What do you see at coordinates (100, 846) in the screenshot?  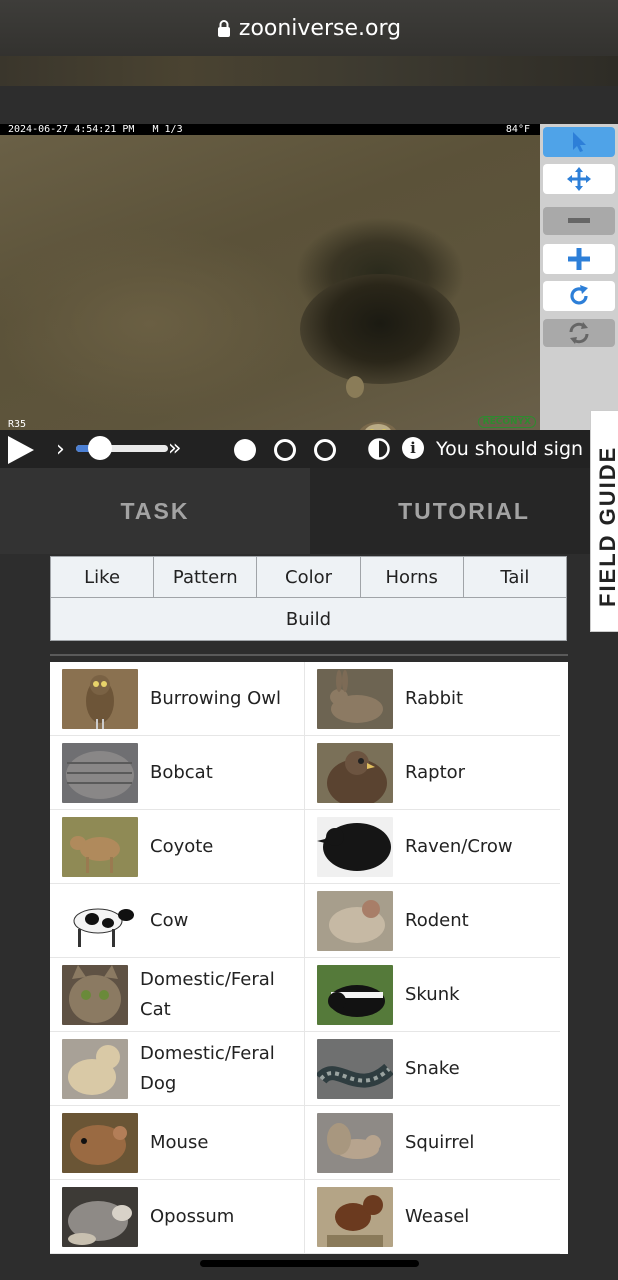 I see `coyote-thumbnail` at bounding box center [100, 846].